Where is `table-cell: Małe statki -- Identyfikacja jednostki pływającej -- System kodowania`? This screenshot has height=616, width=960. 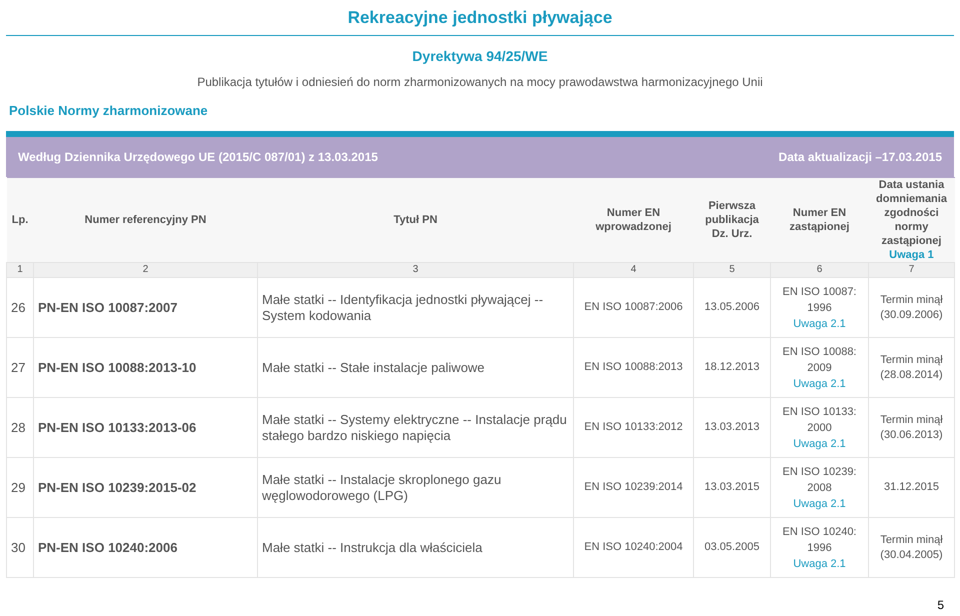 table-cell: Małe statki -- Identyfikacja jednostki pływającej -- System kodowania is located at coordinates (416, 308).